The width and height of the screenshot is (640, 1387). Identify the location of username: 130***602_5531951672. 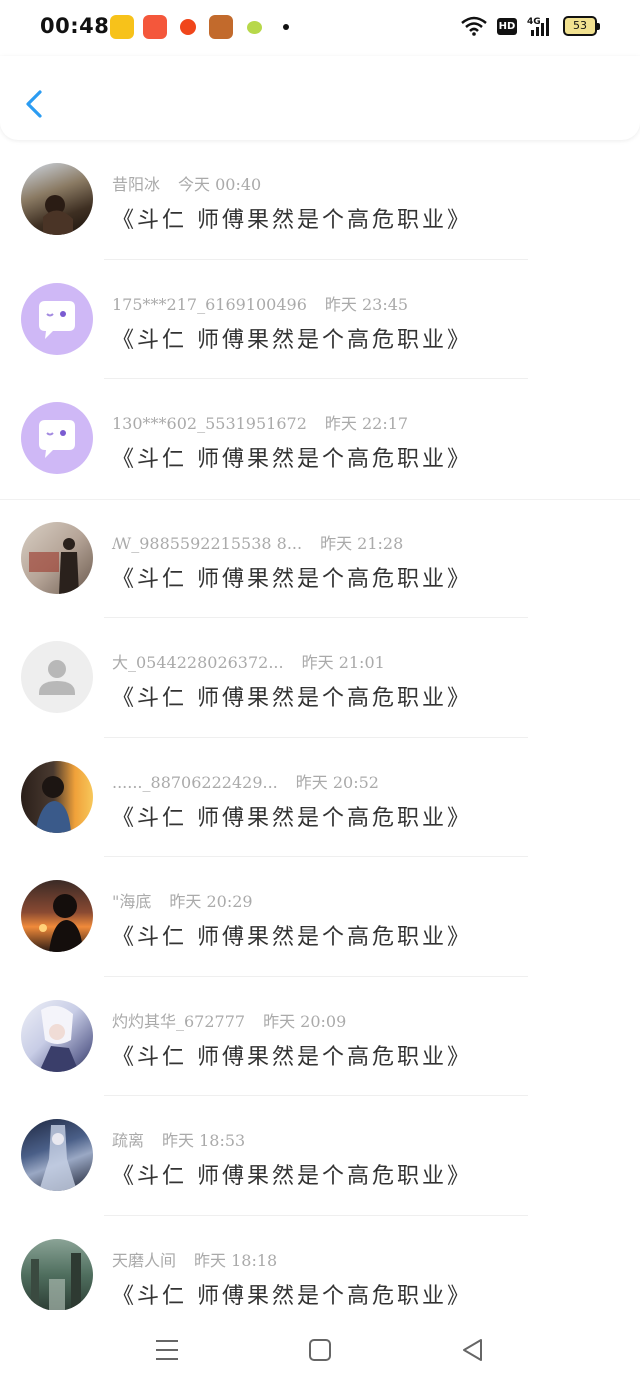
(209, 423).